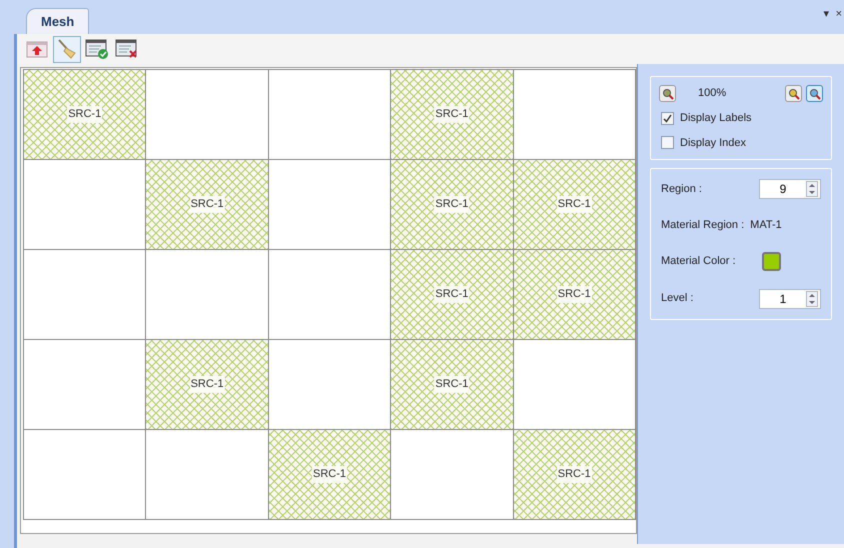 Image resolution: width=844 pixels, height=548 pixels. I want to click on checkbox-label: Display Labels, so click(716, 118).